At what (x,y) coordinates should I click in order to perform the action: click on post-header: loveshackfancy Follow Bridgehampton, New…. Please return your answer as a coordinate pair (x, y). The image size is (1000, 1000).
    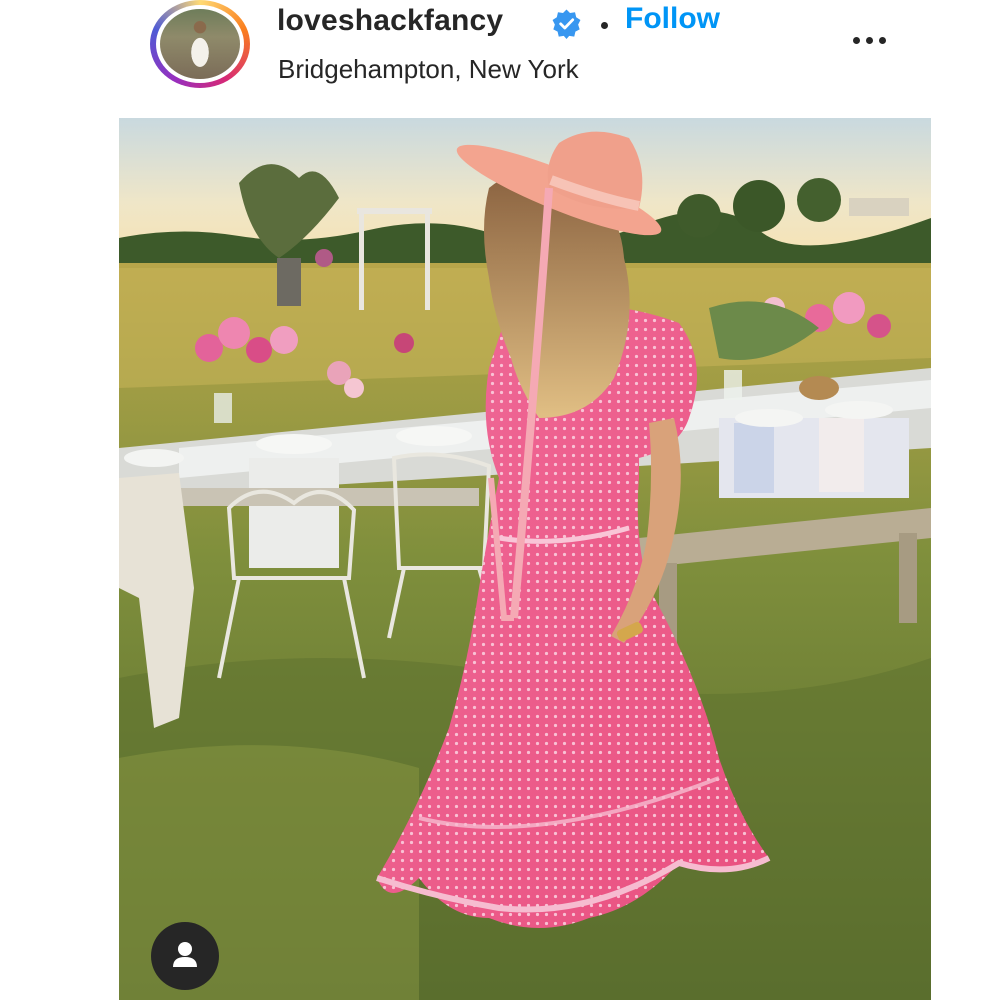
    Looking at the image, I should click on (500, 59).